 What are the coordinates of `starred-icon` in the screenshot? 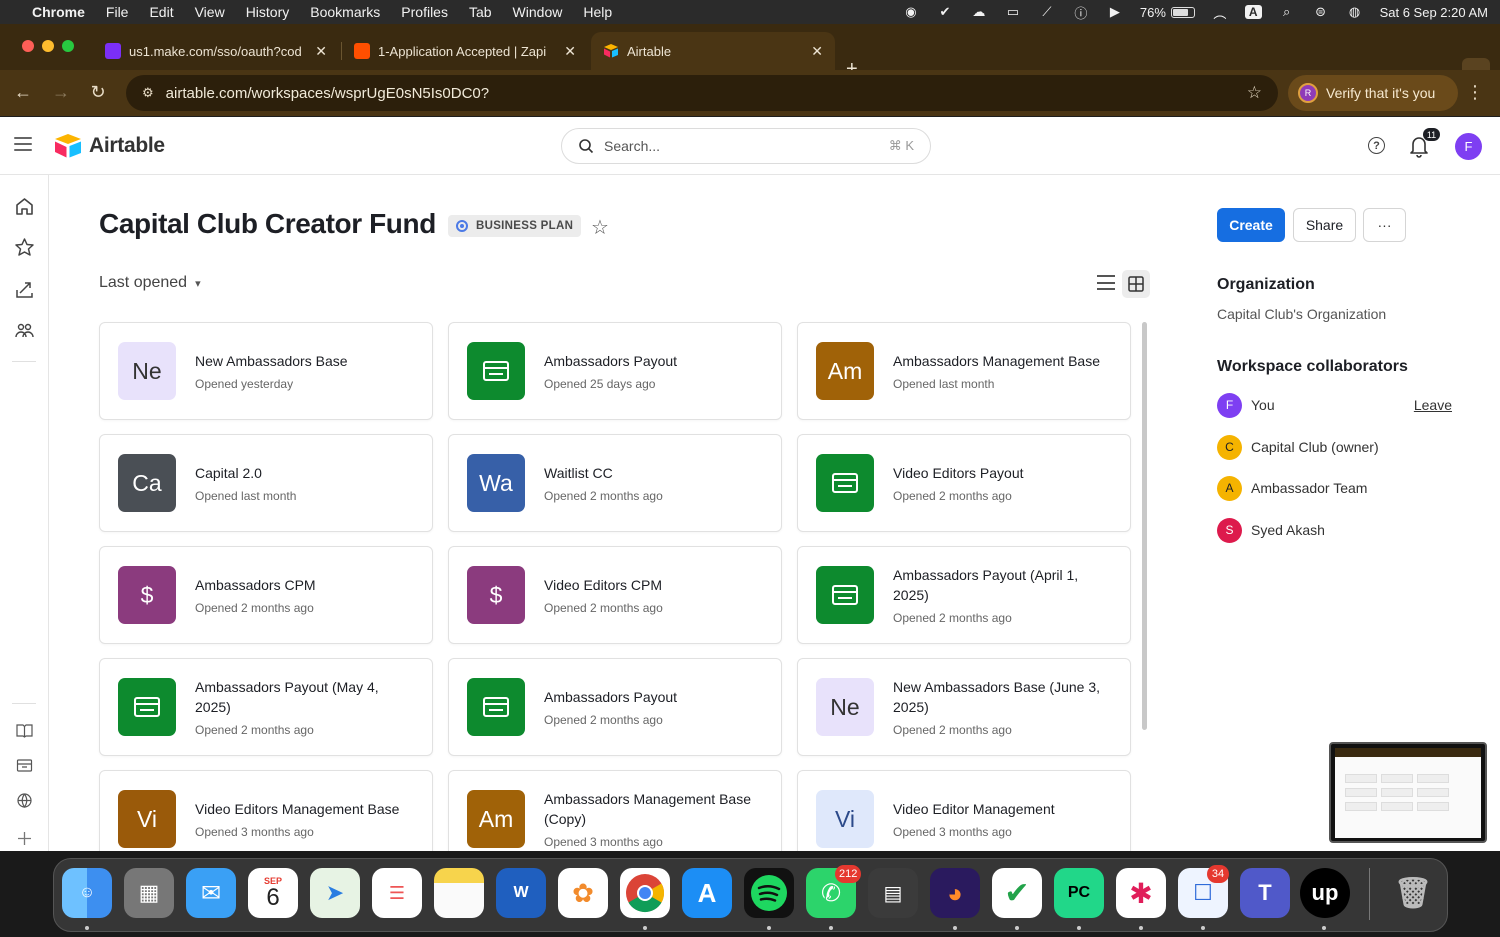 It's located at (24, 247).